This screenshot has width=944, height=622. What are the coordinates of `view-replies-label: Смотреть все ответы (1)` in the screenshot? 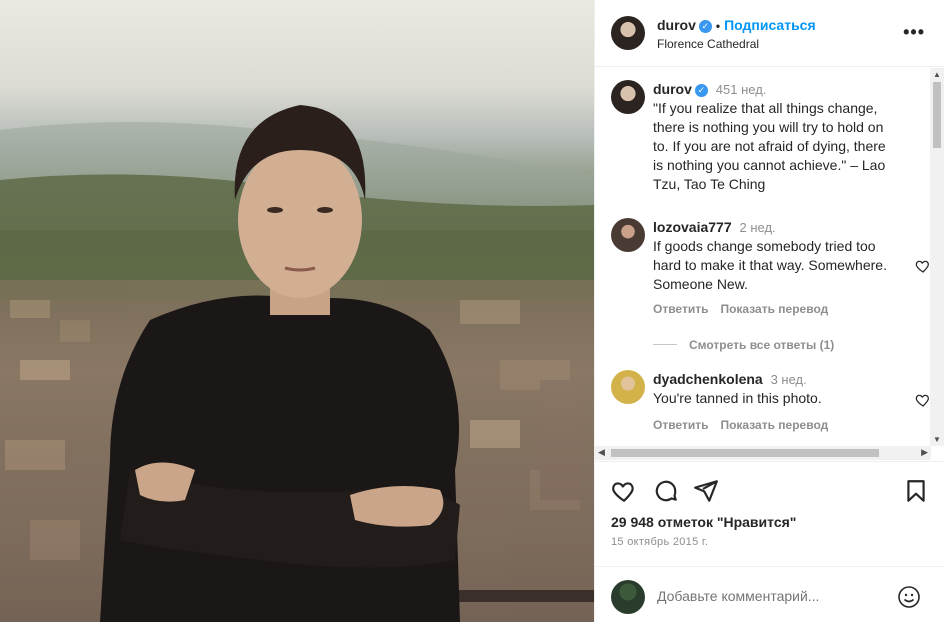 It's located at (762, 345).